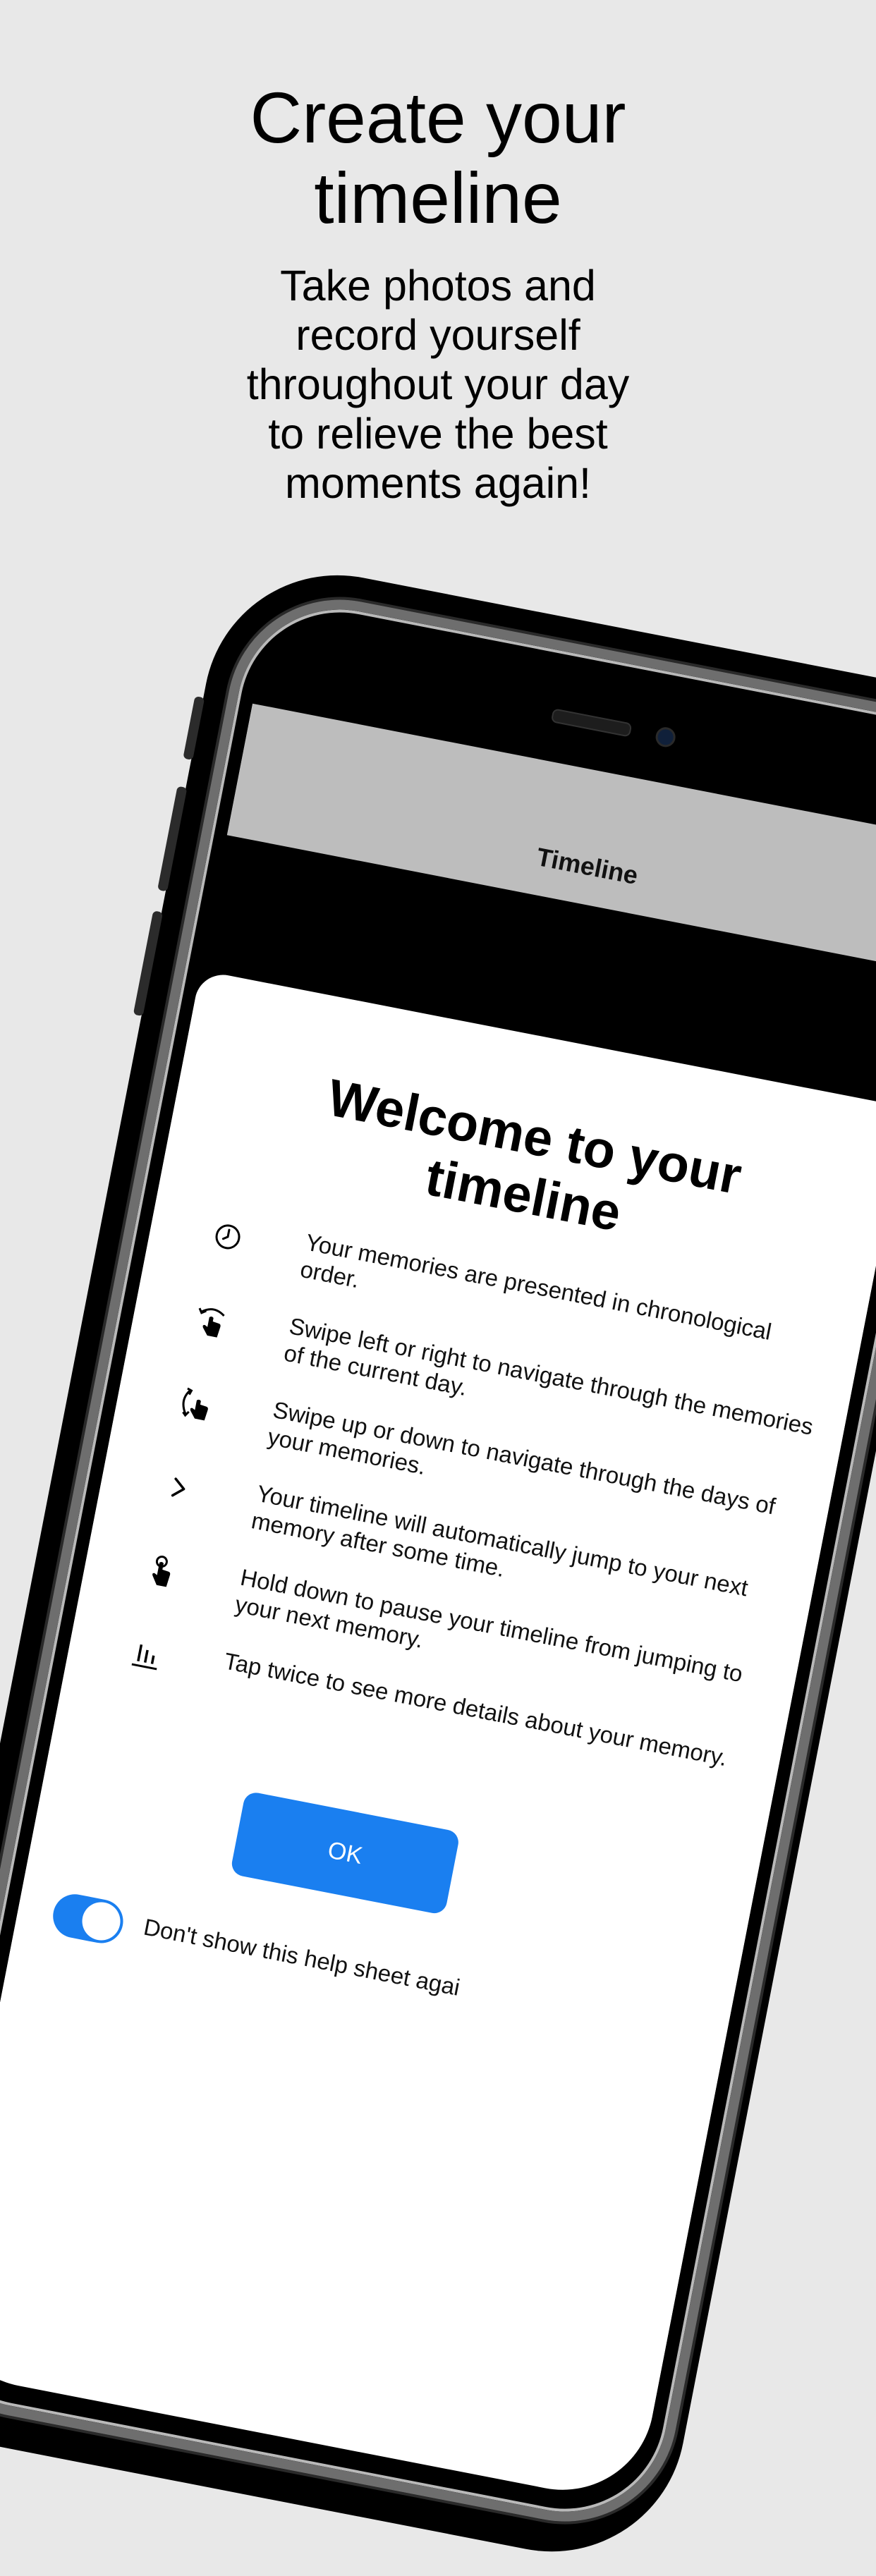 The height and width of the screenshot is (2576, 876). I want to click on ok-button: OK, so click(345, 1853).